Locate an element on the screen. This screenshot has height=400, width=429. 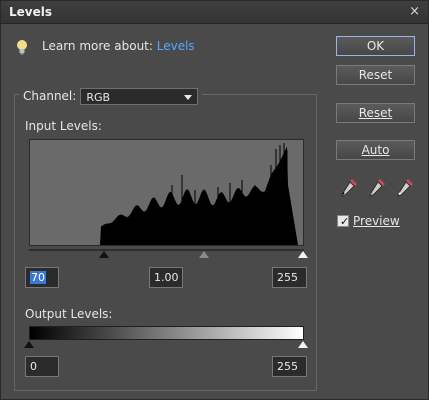
output-black-handle is located at coordinates (29, 344).